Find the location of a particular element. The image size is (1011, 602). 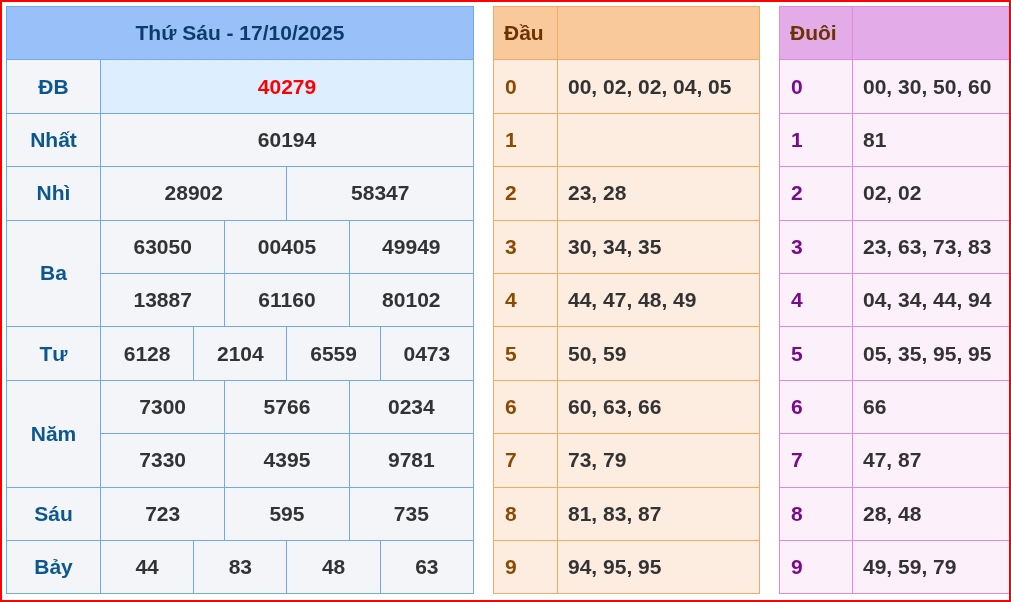

prize-number: 48 is located at coordinates (333, 567).